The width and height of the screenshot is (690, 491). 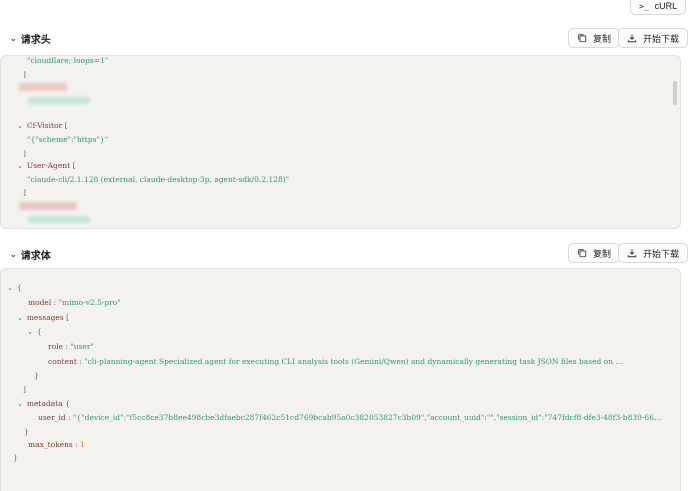 I want to click on code-line: ⌄ User-Agent [, so click(x=46, y=166).